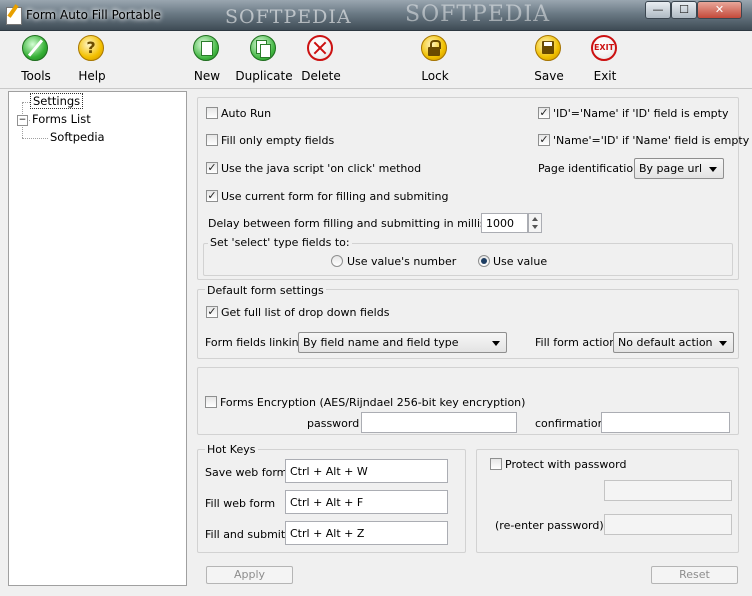 The image size is (752, 596). Describe the element at coordinates (321, 49) in the screenshot. I see `delete-icon` at that location.